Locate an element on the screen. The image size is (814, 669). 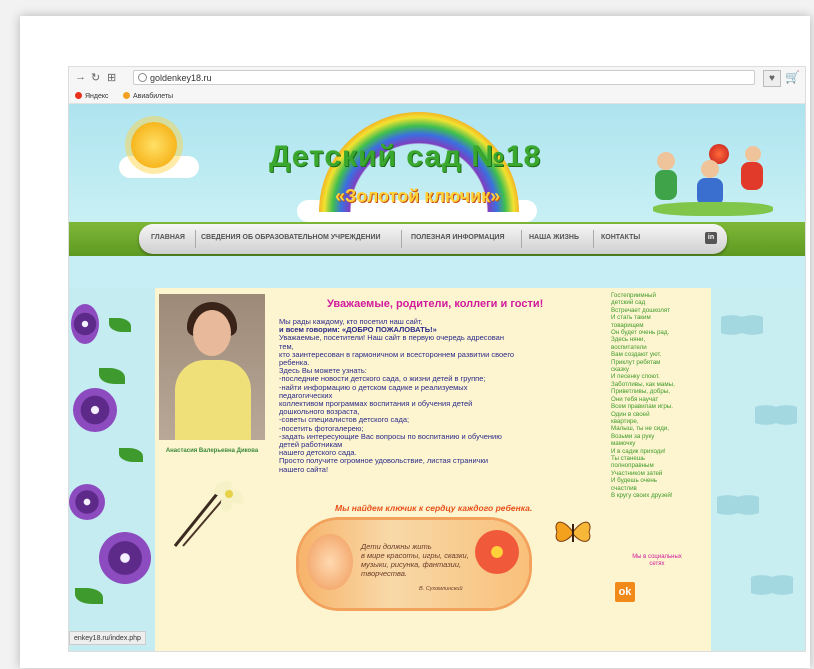
left-decoration is located at coordinates (112, 469).